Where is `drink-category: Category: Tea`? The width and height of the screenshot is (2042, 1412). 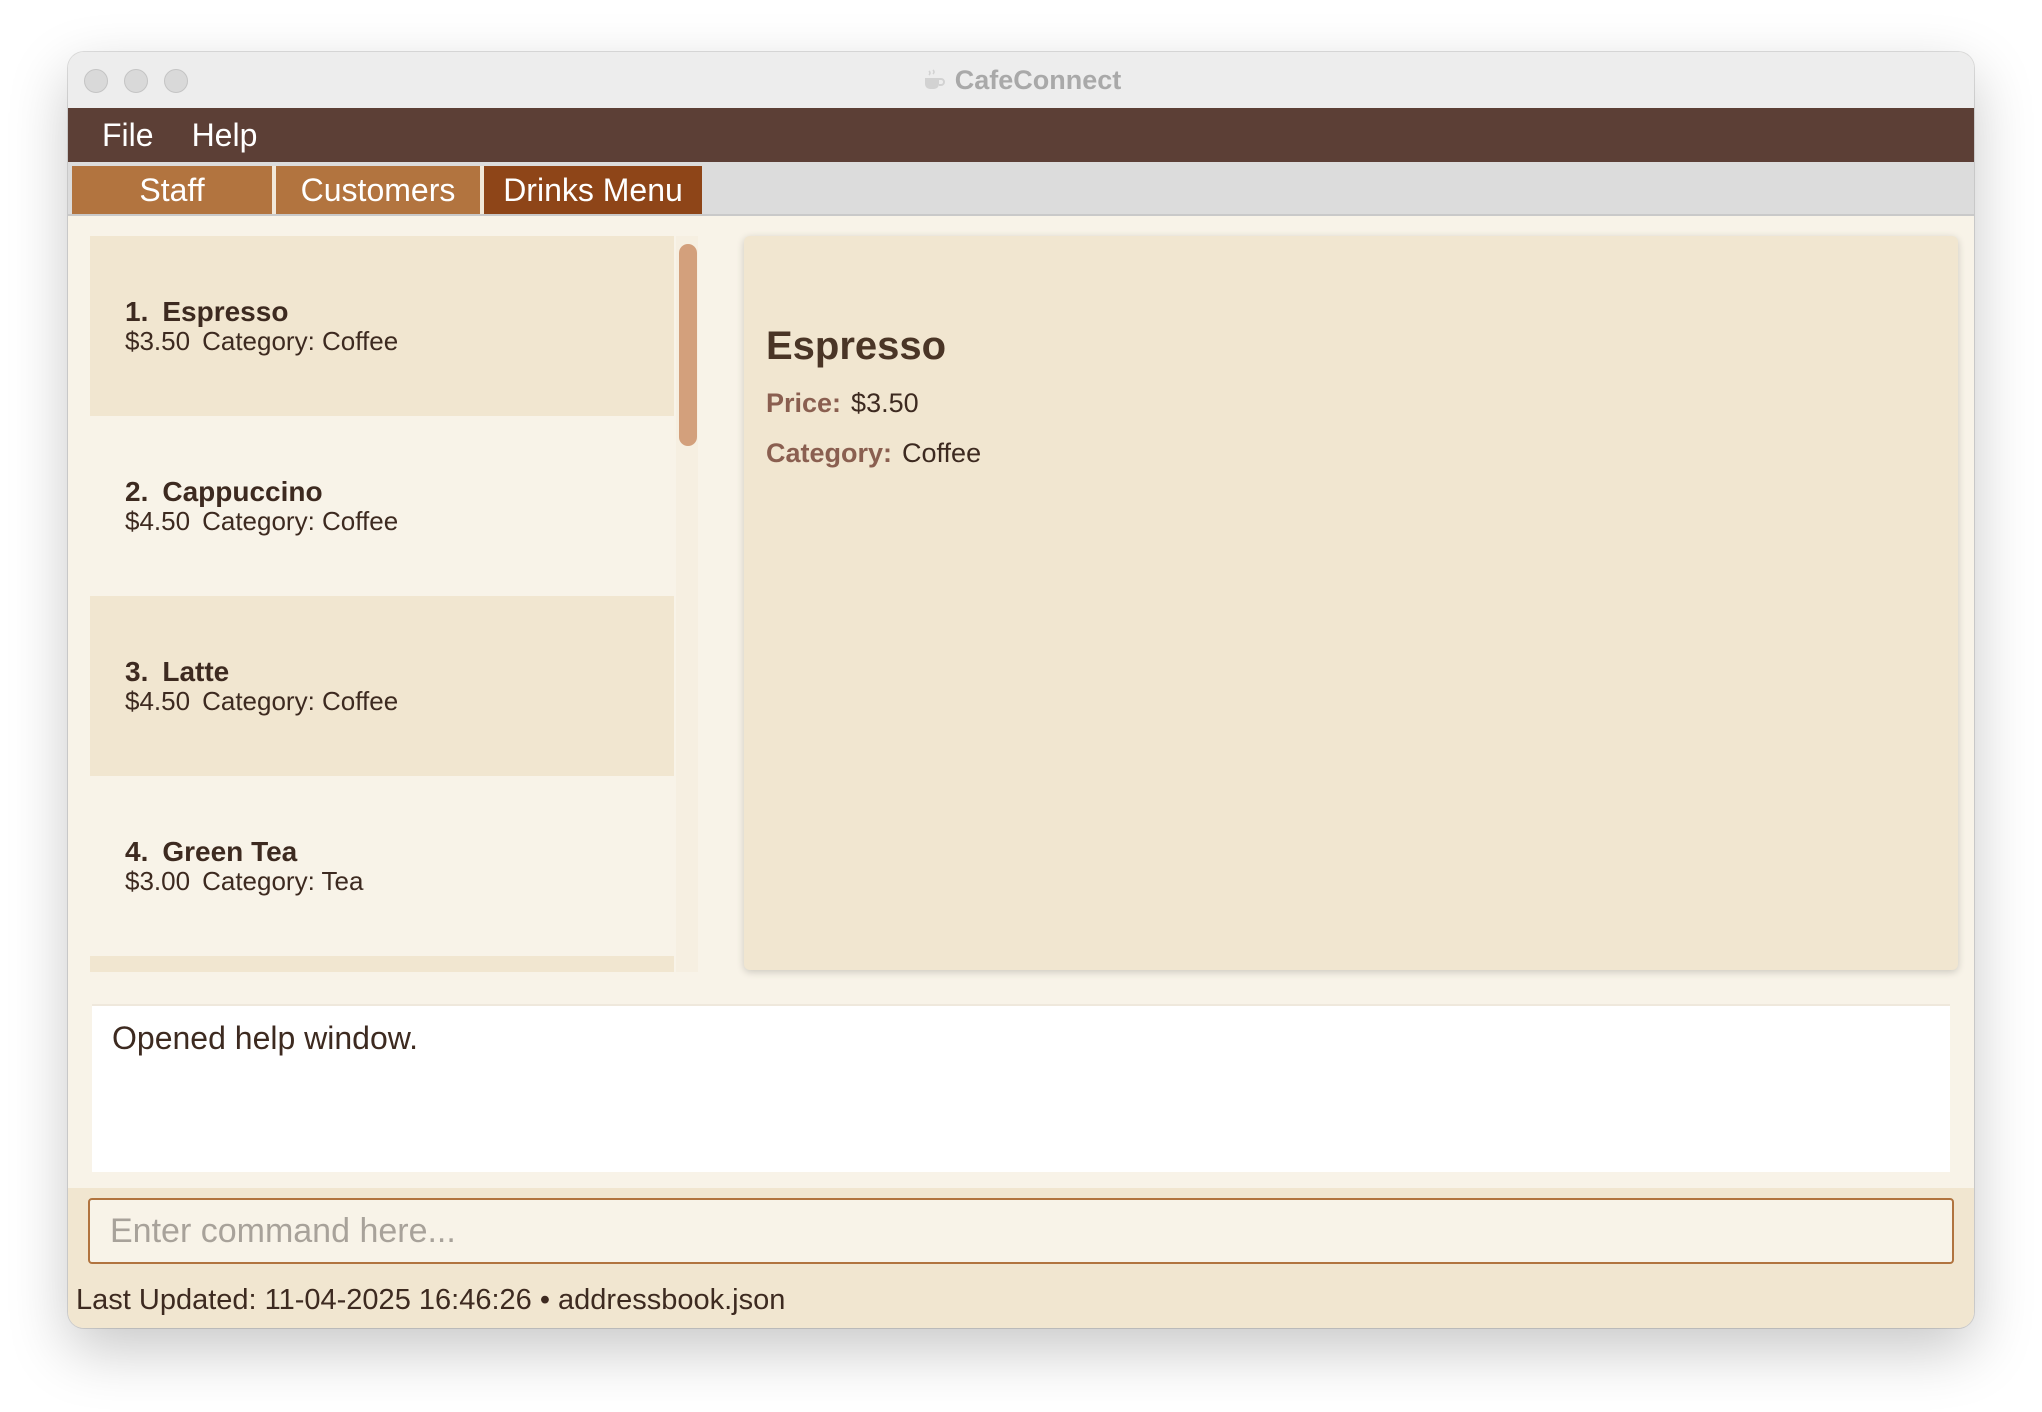
drink-category: Category: Tea is located at coordinates (283, 881).